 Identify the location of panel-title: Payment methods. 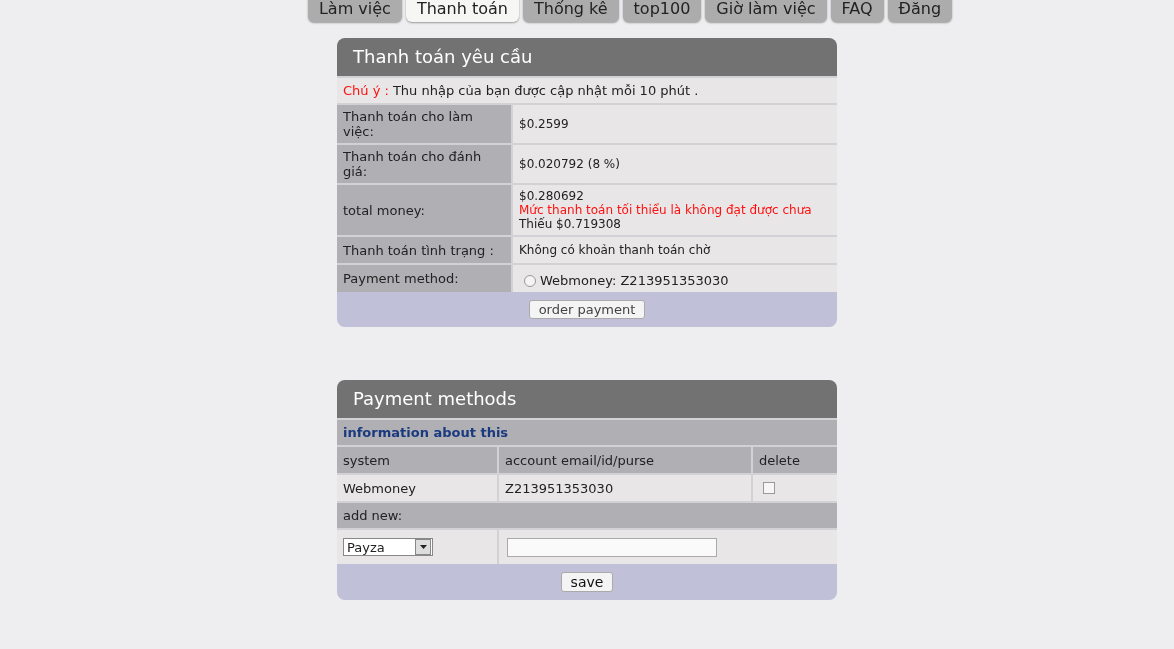
(587, 399).